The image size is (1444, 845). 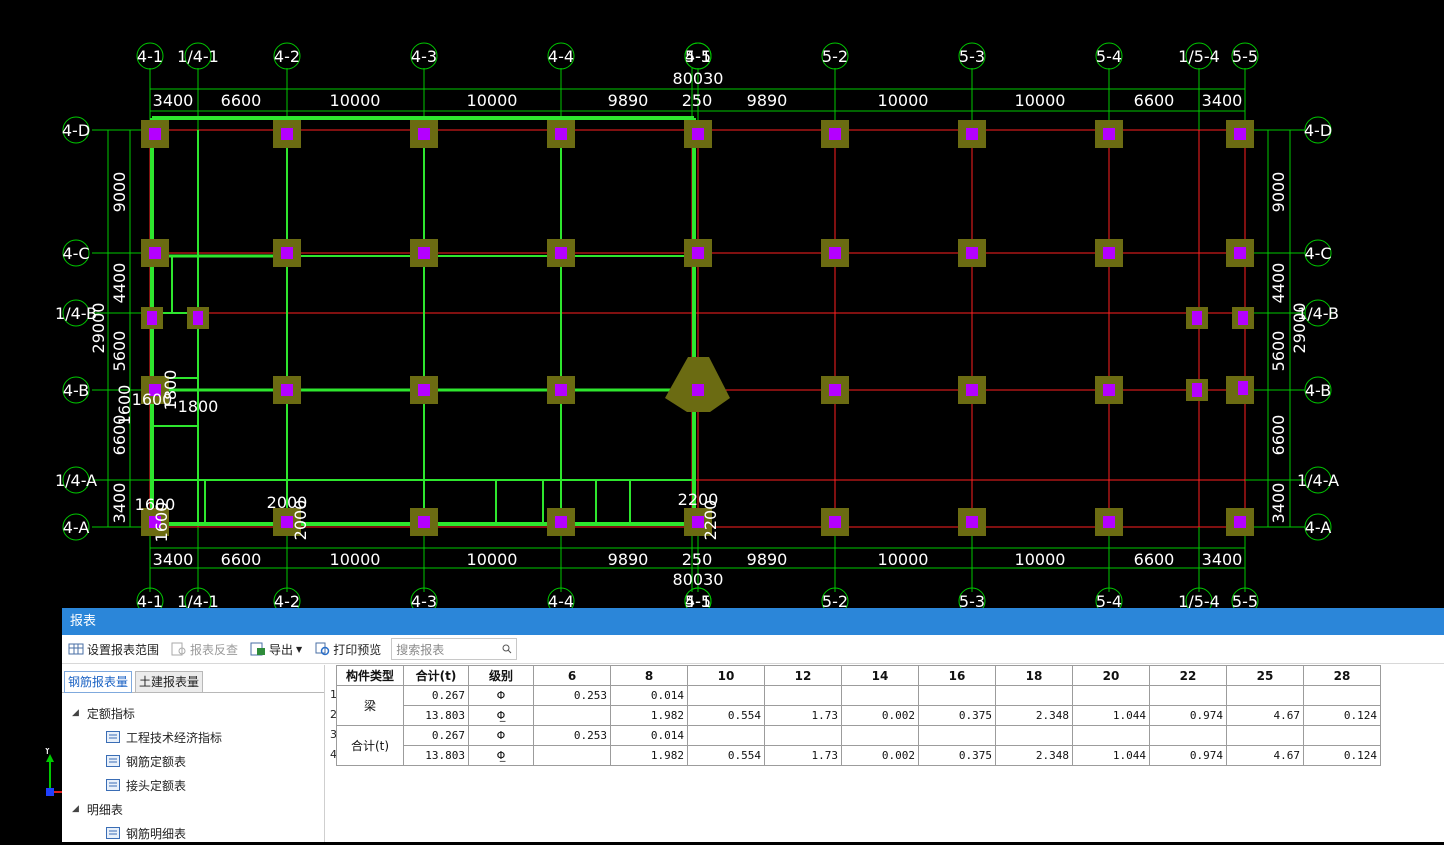 I want to click on vertical-dimension: 4400, so click(x=1278, y=283).